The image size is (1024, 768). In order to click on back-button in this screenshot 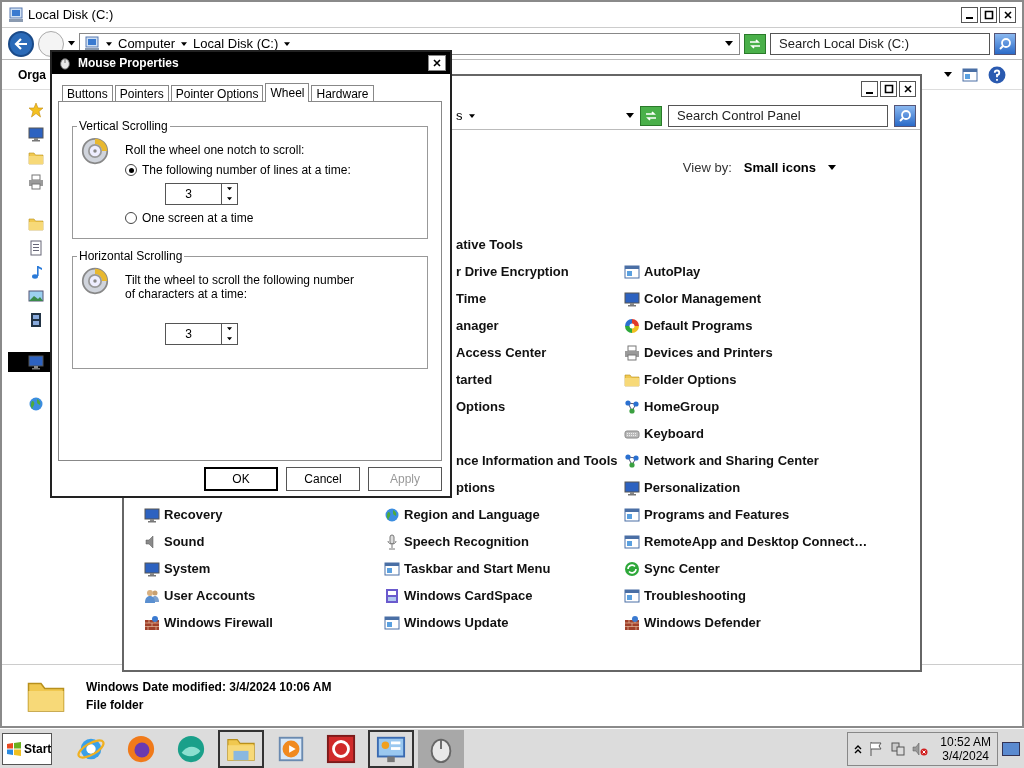, I will do `click(21, 43)`.